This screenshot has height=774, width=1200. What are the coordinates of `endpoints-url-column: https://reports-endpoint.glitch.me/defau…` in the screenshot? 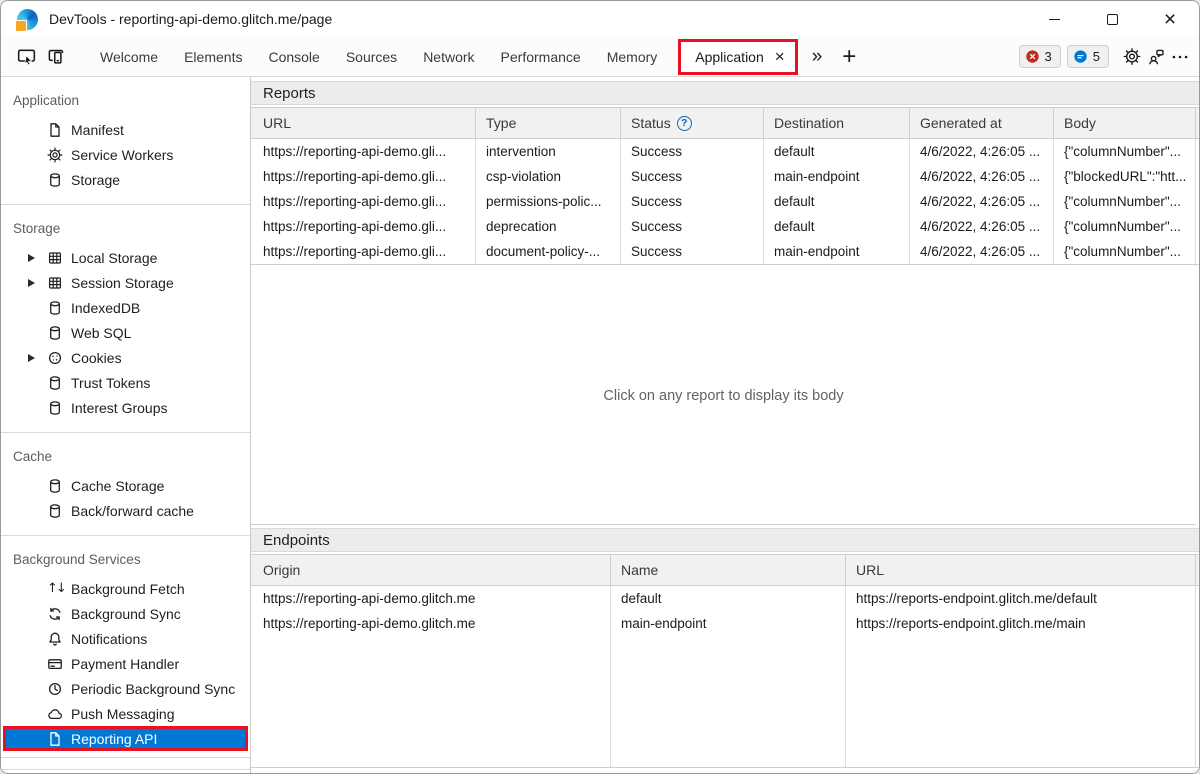 It's located at (1021, 676).